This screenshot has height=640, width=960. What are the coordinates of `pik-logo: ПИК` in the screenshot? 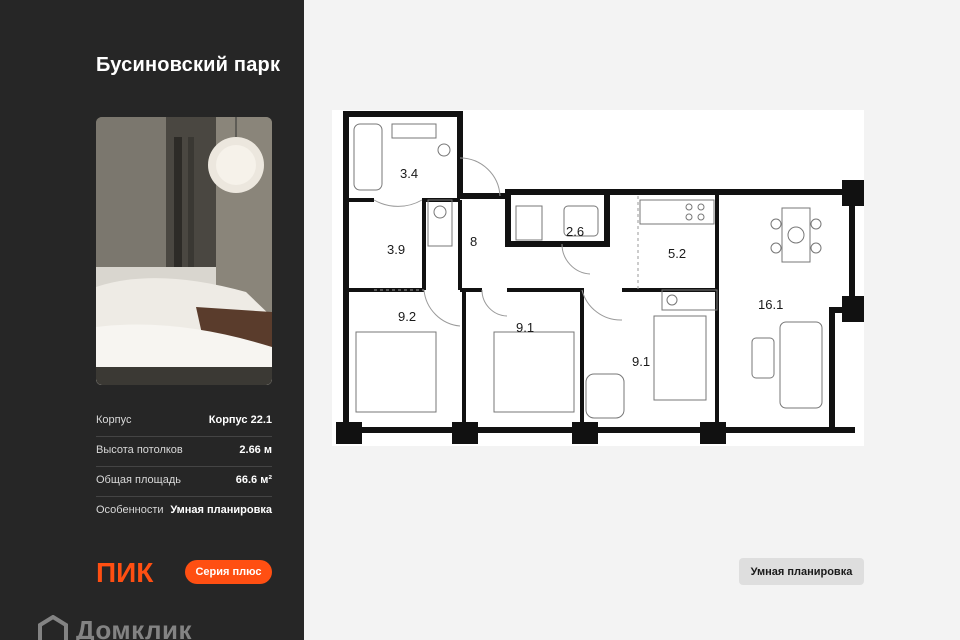 It's located at (125, 572).